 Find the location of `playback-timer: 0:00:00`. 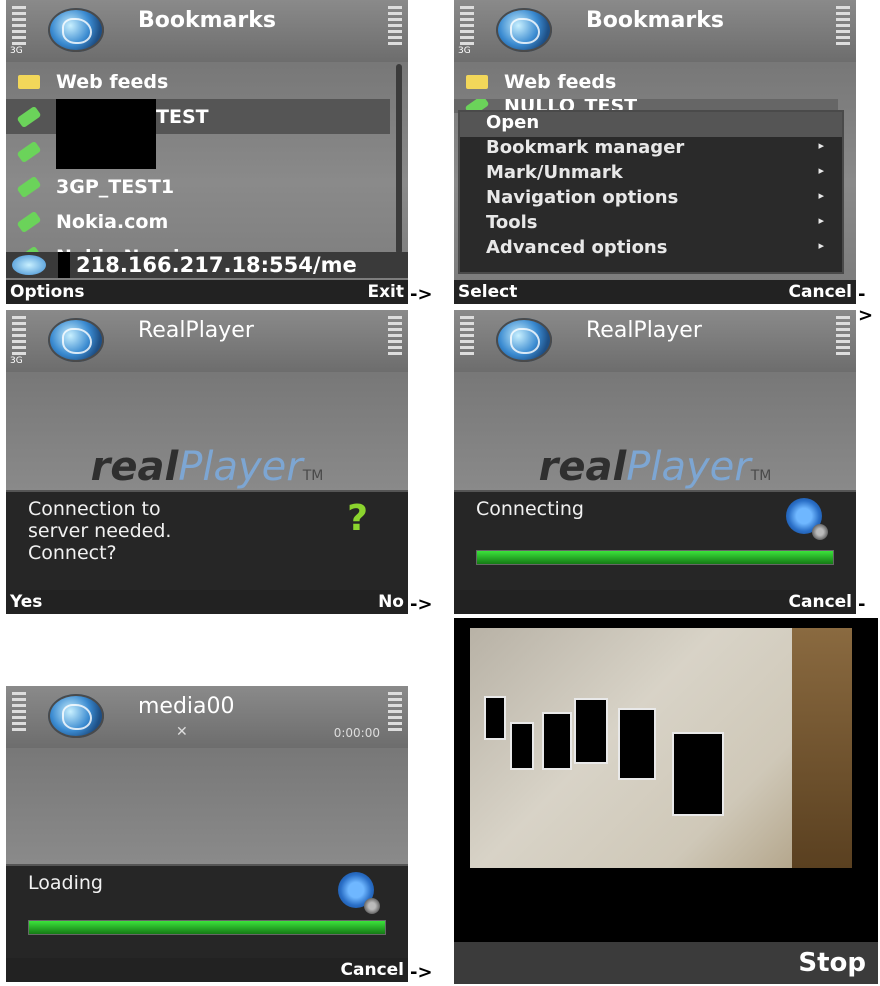

playback-timer: 0:00:00 is located at coordinates (356, 733).